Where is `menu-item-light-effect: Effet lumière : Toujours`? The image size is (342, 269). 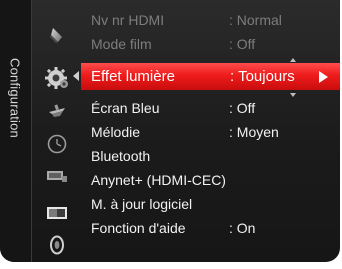
menu-item-light-effect: Effet lumière : Toujours is located at coordinates (210, 76).